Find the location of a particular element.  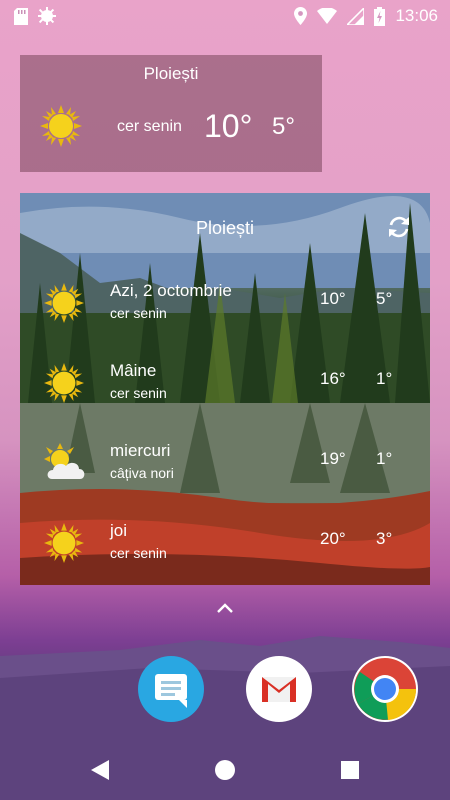

forecast-condition: câțiva nori is located at coordinates (142, 473).